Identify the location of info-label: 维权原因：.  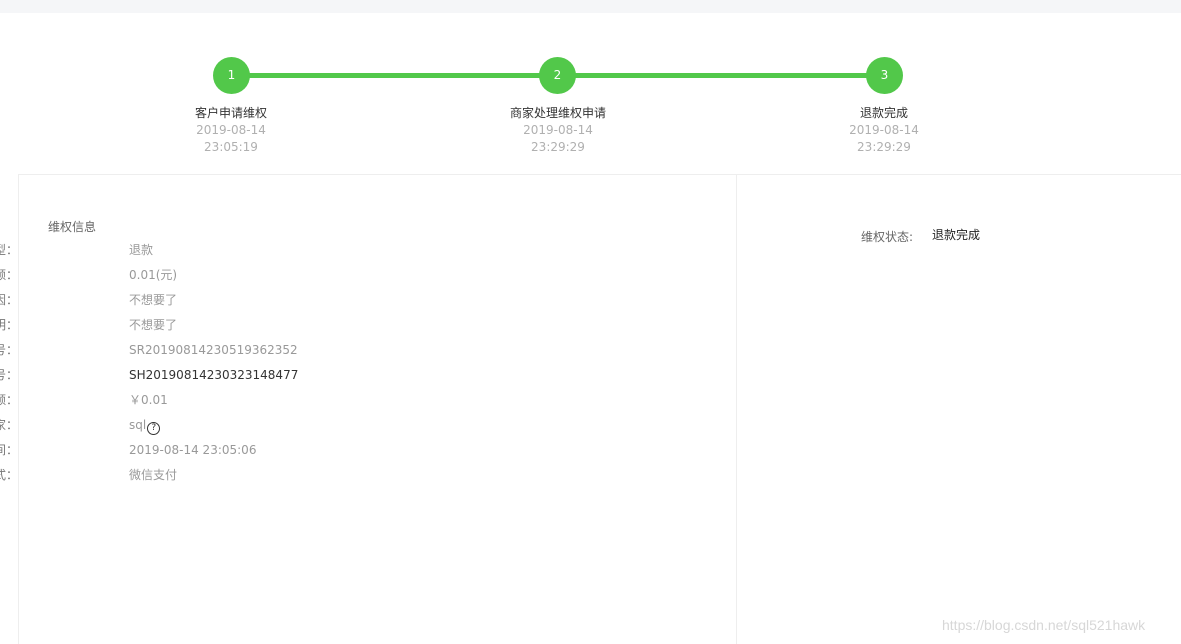
(9, 300).